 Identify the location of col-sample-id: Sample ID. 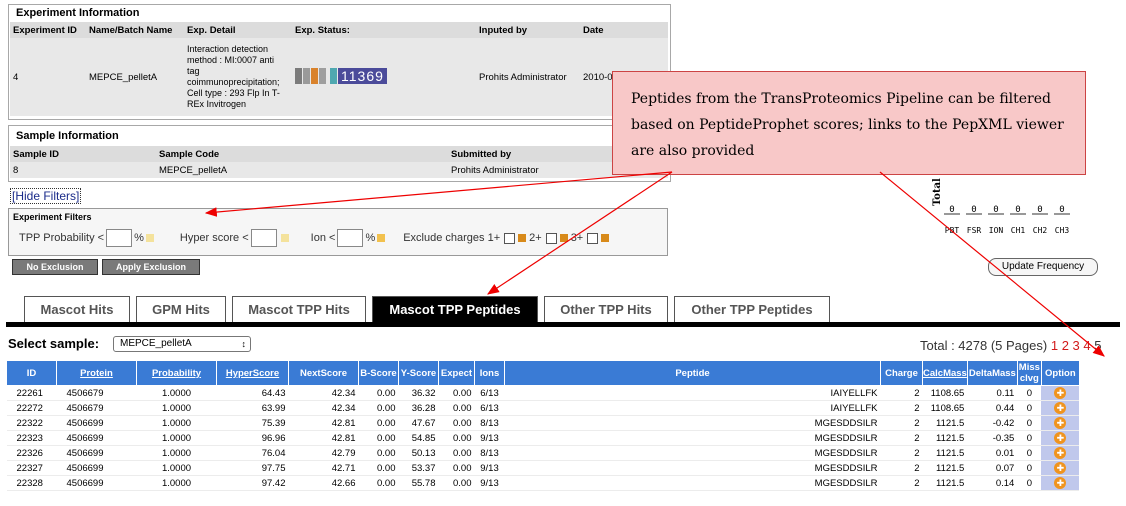
(83, 154).